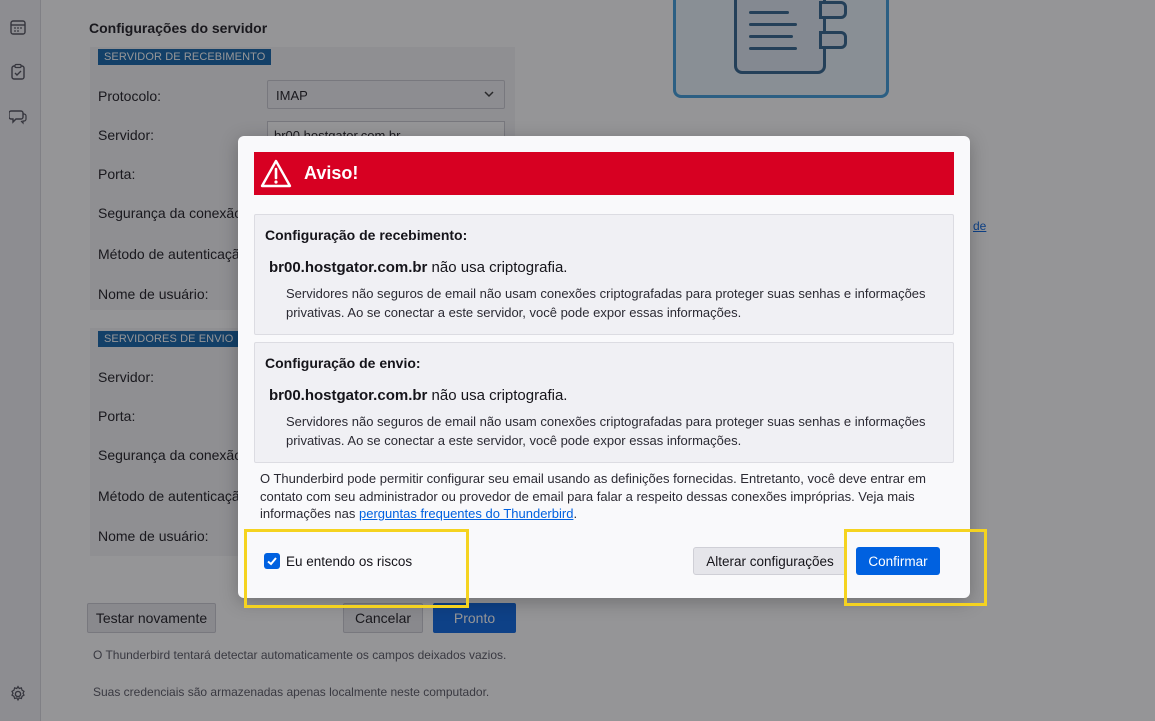  Describe the element at coordinates (604, 173) in the screenshot. I see `warning-banner: Aviso!` at that location.